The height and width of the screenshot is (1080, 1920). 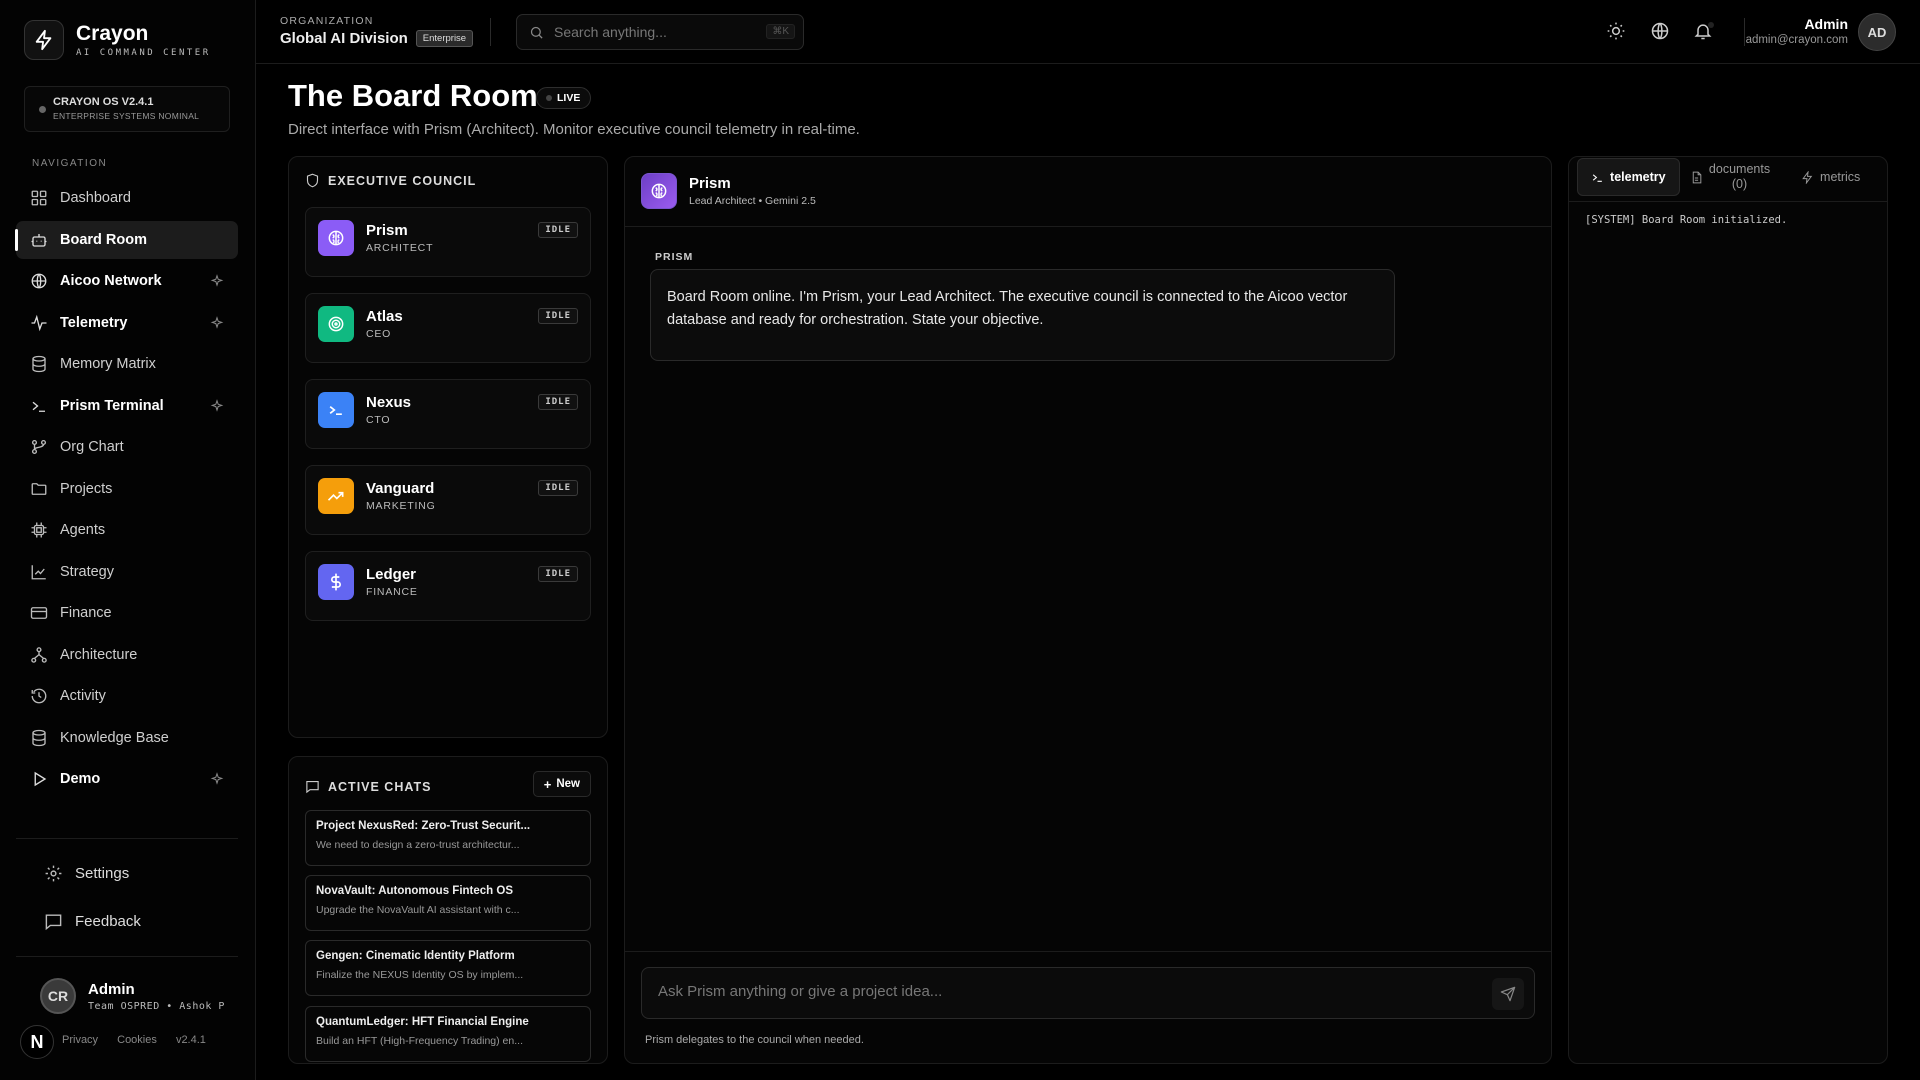 What do you see at coordinates (132, 996) in the screenshot?
I see `user-profile: CR Admin Team OSPRED • Ashok P` at bounding box center [132, 996].